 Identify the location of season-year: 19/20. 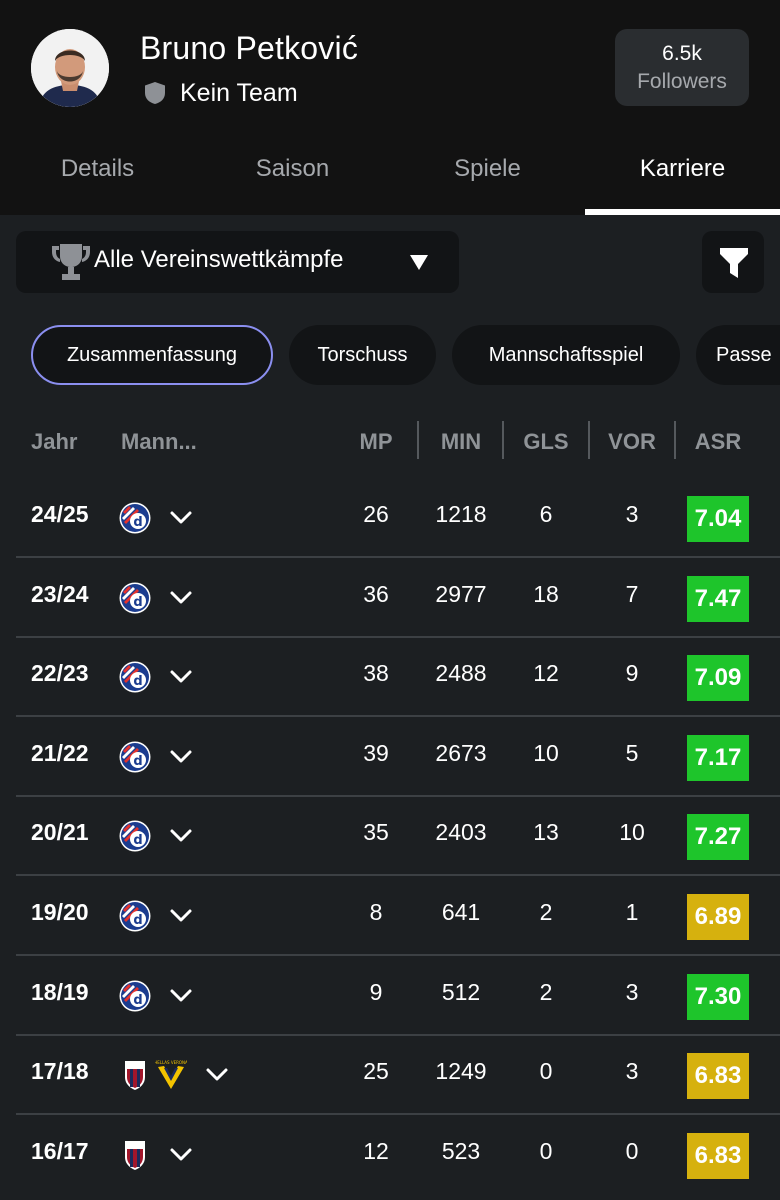
(60, 912).